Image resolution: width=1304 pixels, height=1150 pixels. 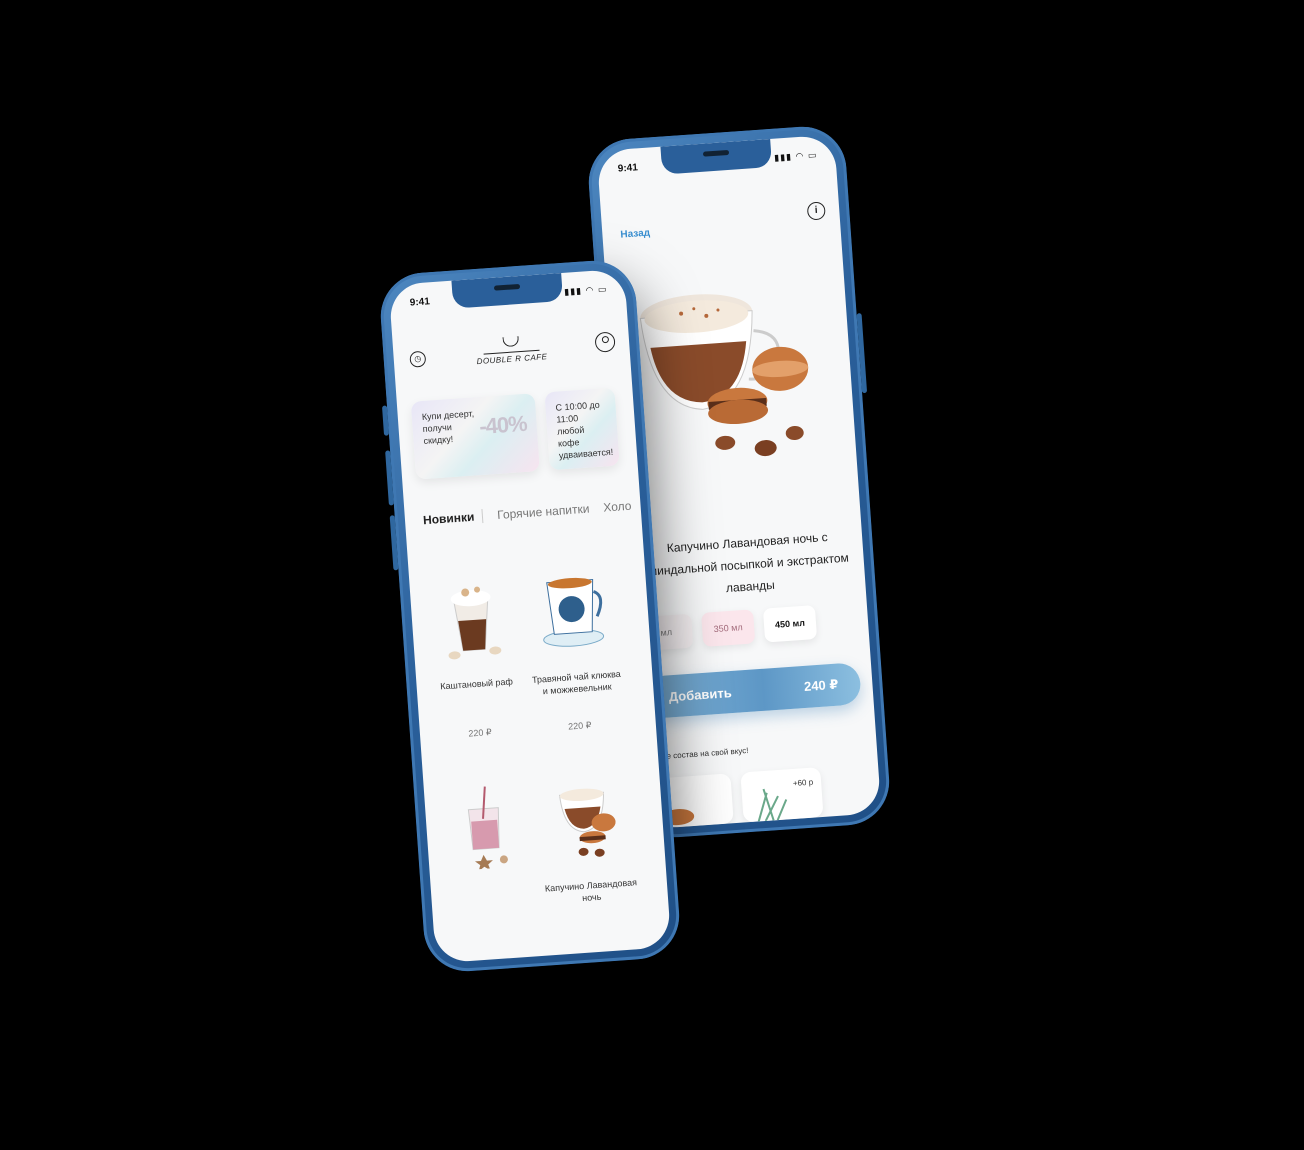 I want to click on size-option-large: 450 мл, so click(x=790, y=624).